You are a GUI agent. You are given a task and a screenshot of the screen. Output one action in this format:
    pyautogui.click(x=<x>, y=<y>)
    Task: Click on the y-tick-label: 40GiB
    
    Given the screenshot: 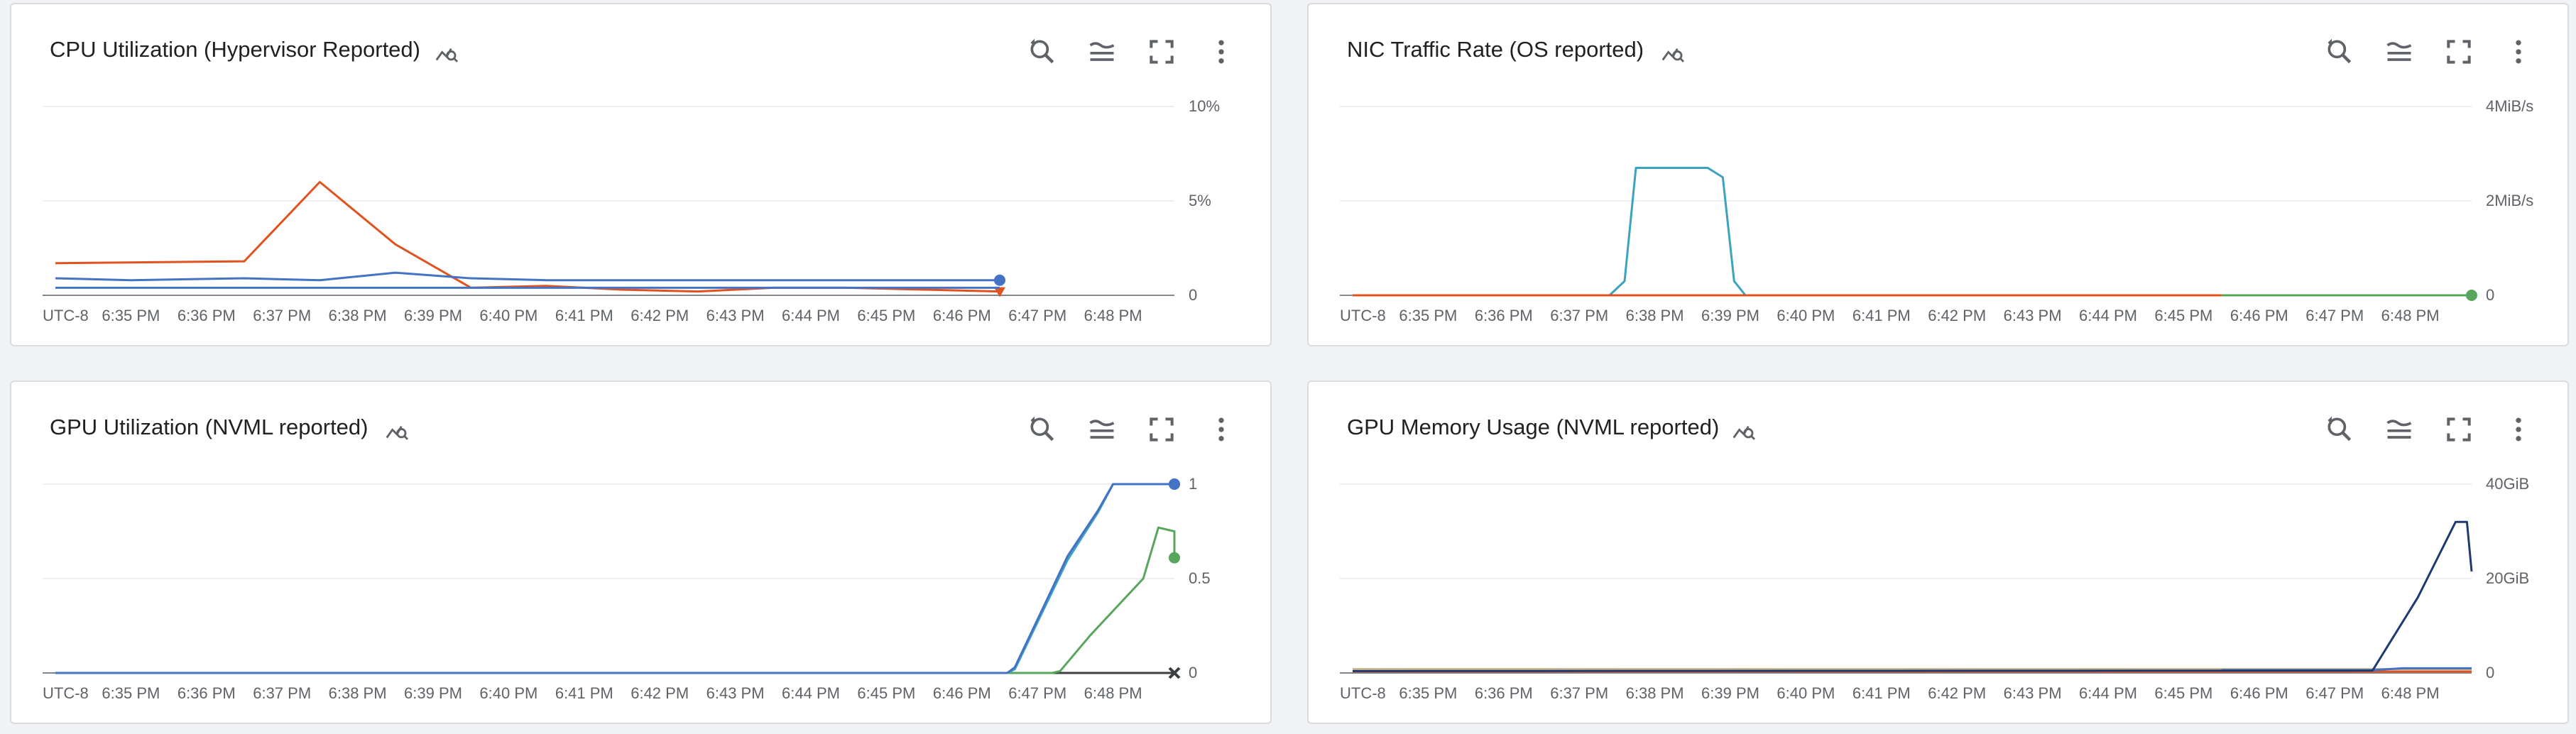 What is the action you would take?
    pyautogui.click(x=2507, y=484)
    